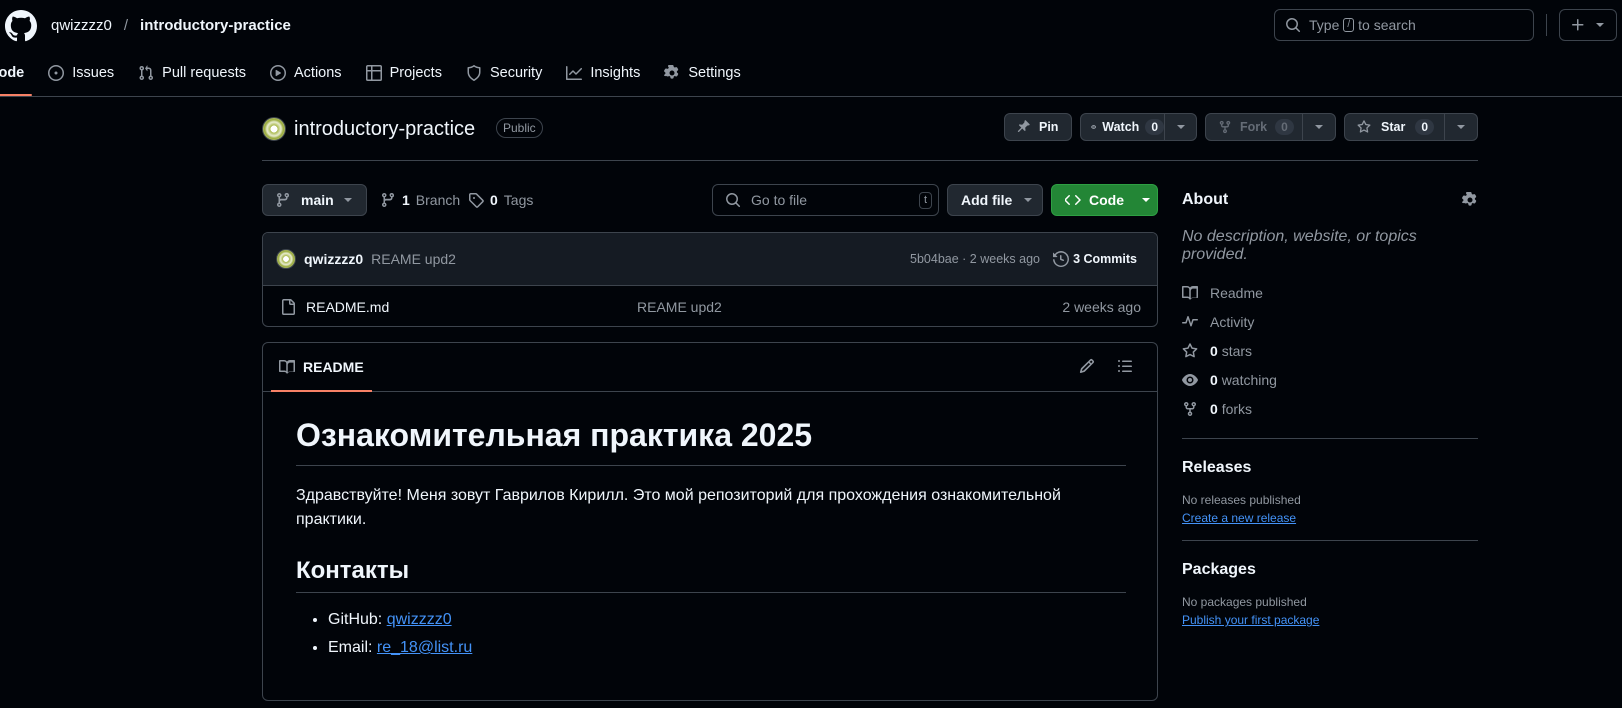 The height and width of the screenshot is (708, 1622). I want to click on tab-security-label: Security, so click(516, 73).